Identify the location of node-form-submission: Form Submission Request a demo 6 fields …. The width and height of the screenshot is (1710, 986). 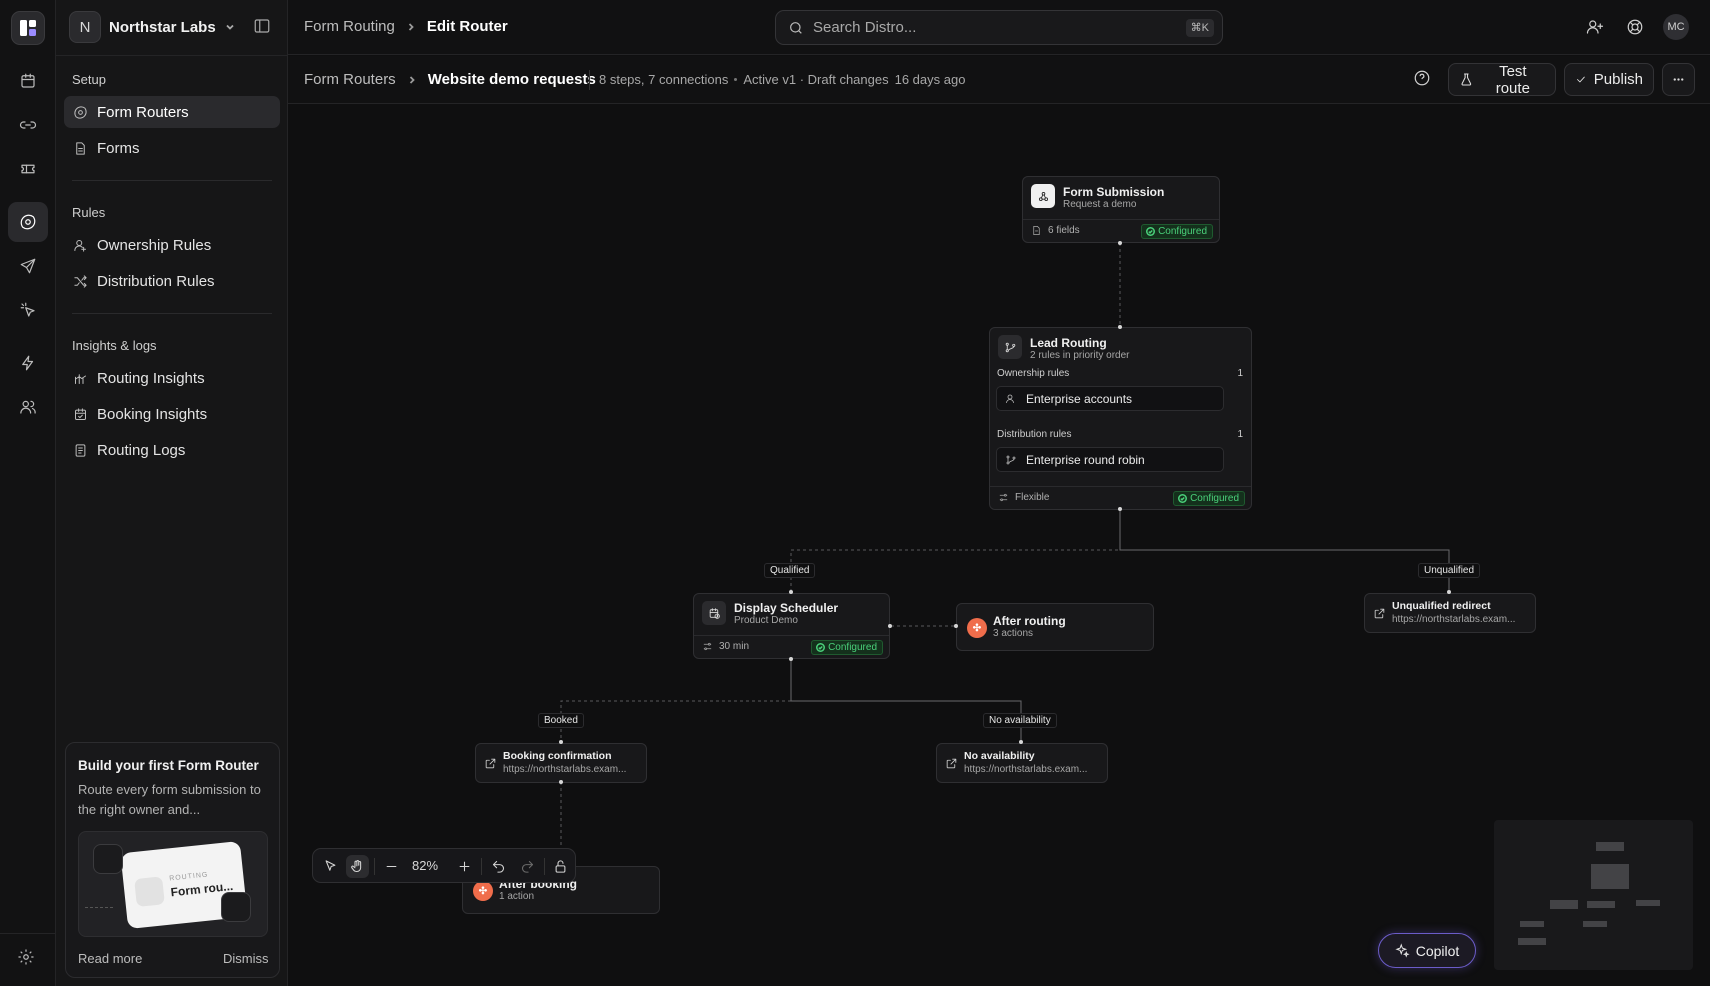
(1121, 209).